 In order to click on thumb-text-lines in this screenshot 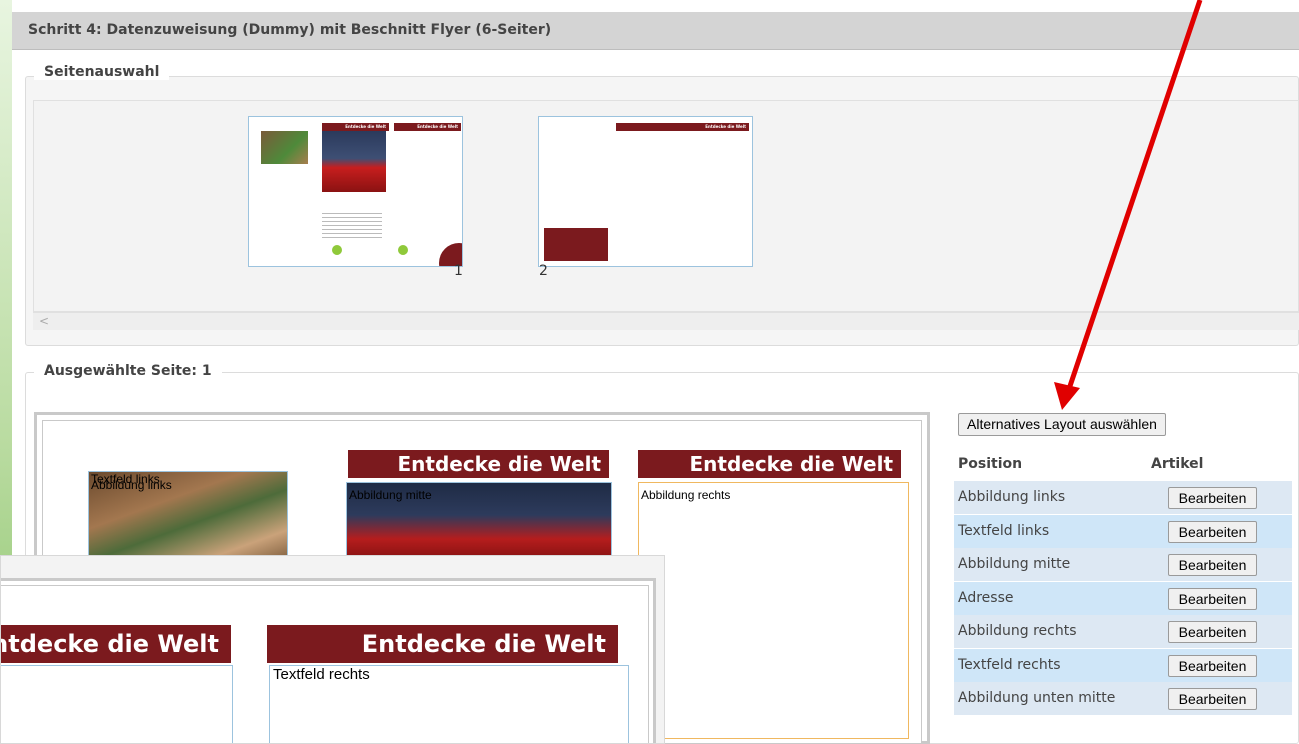, I will do `click(352, 227)`.